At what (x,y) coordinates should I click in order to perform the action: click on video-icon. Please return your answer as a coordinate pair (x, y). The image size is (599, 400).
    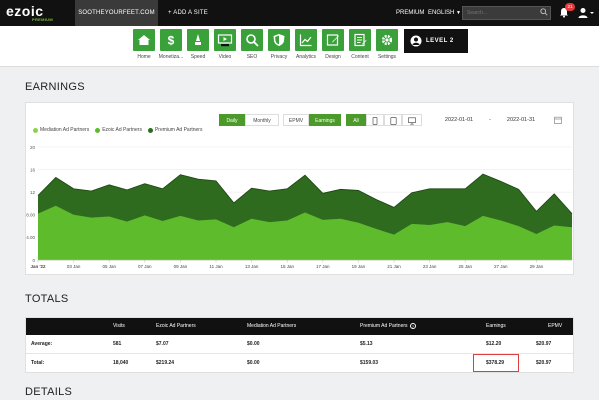
    Looking at the image, I should click on (225, 40).